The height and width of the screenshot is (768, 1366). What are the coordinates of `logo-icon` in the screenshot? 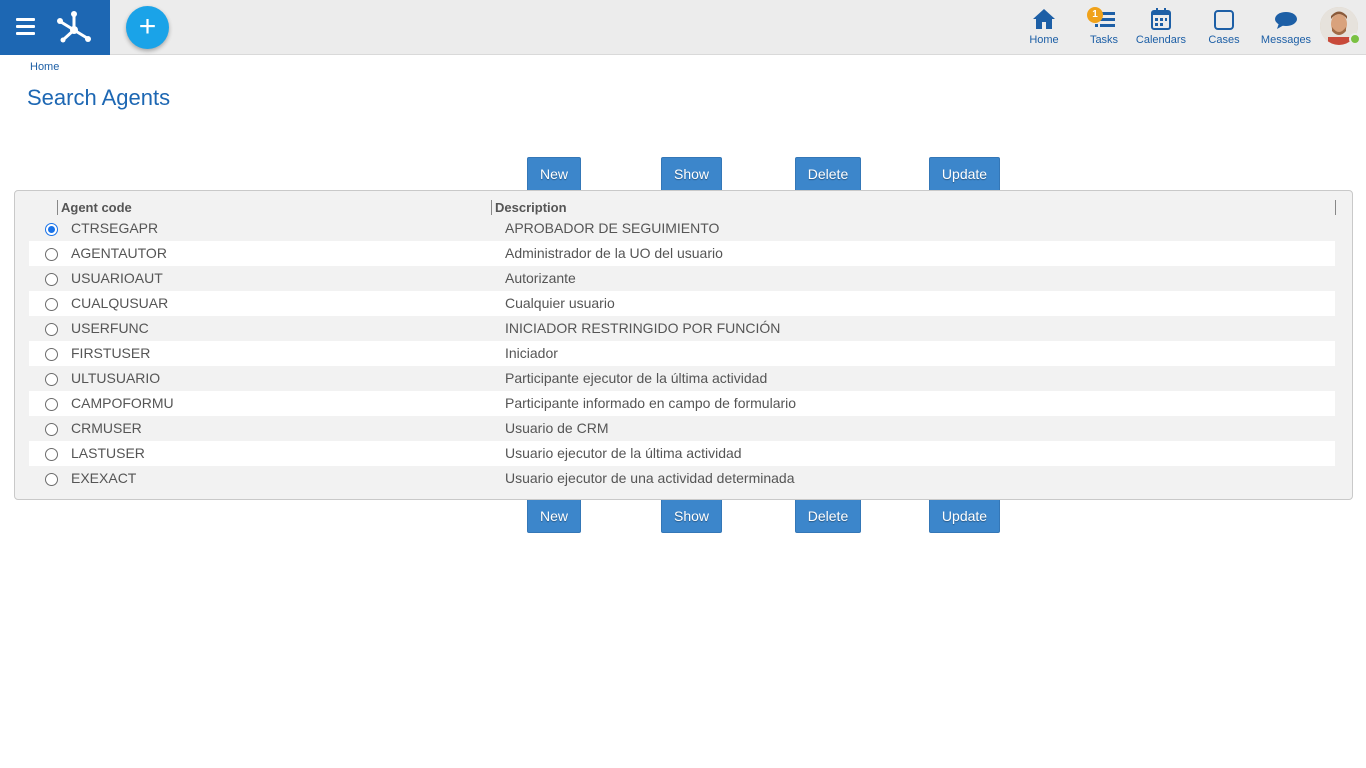 It's located at (74, 26).